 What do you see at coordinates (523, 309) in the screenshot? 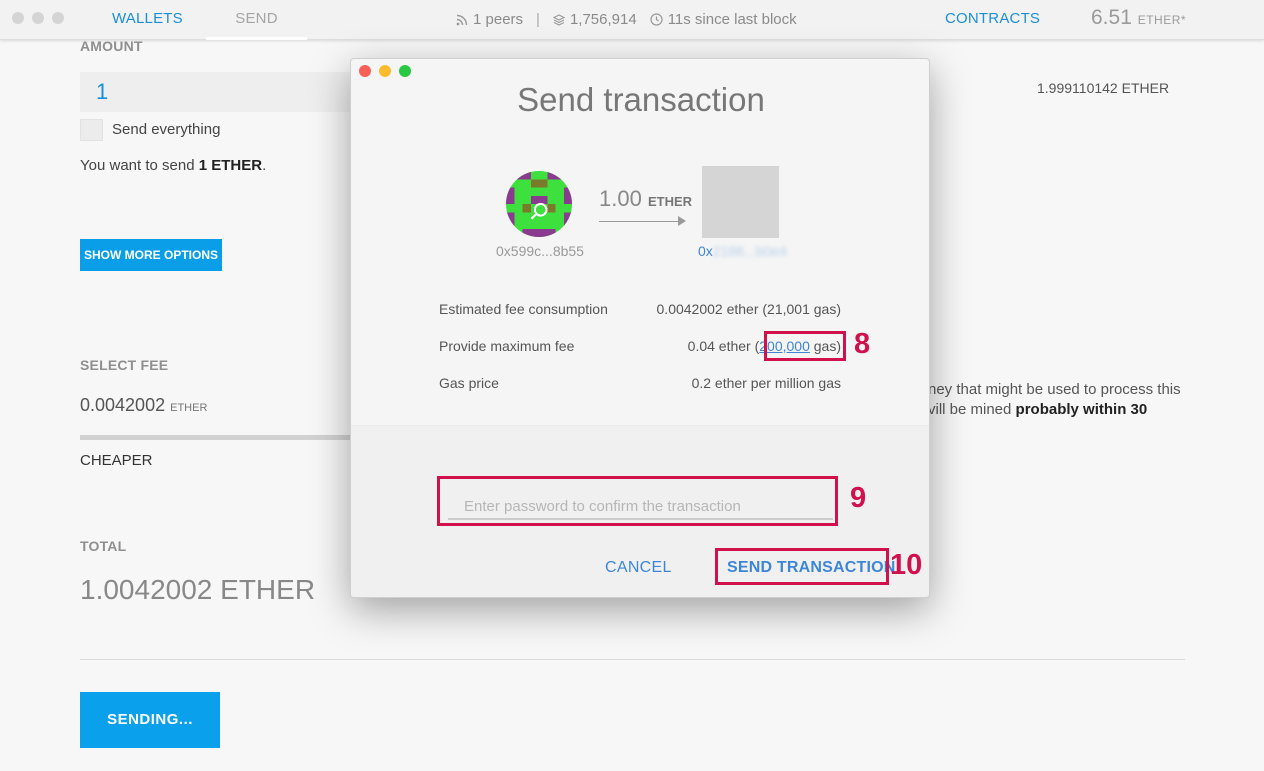
I see `estimated-fee-label: Estimated fee consumption` at bounding box center [523, 309].